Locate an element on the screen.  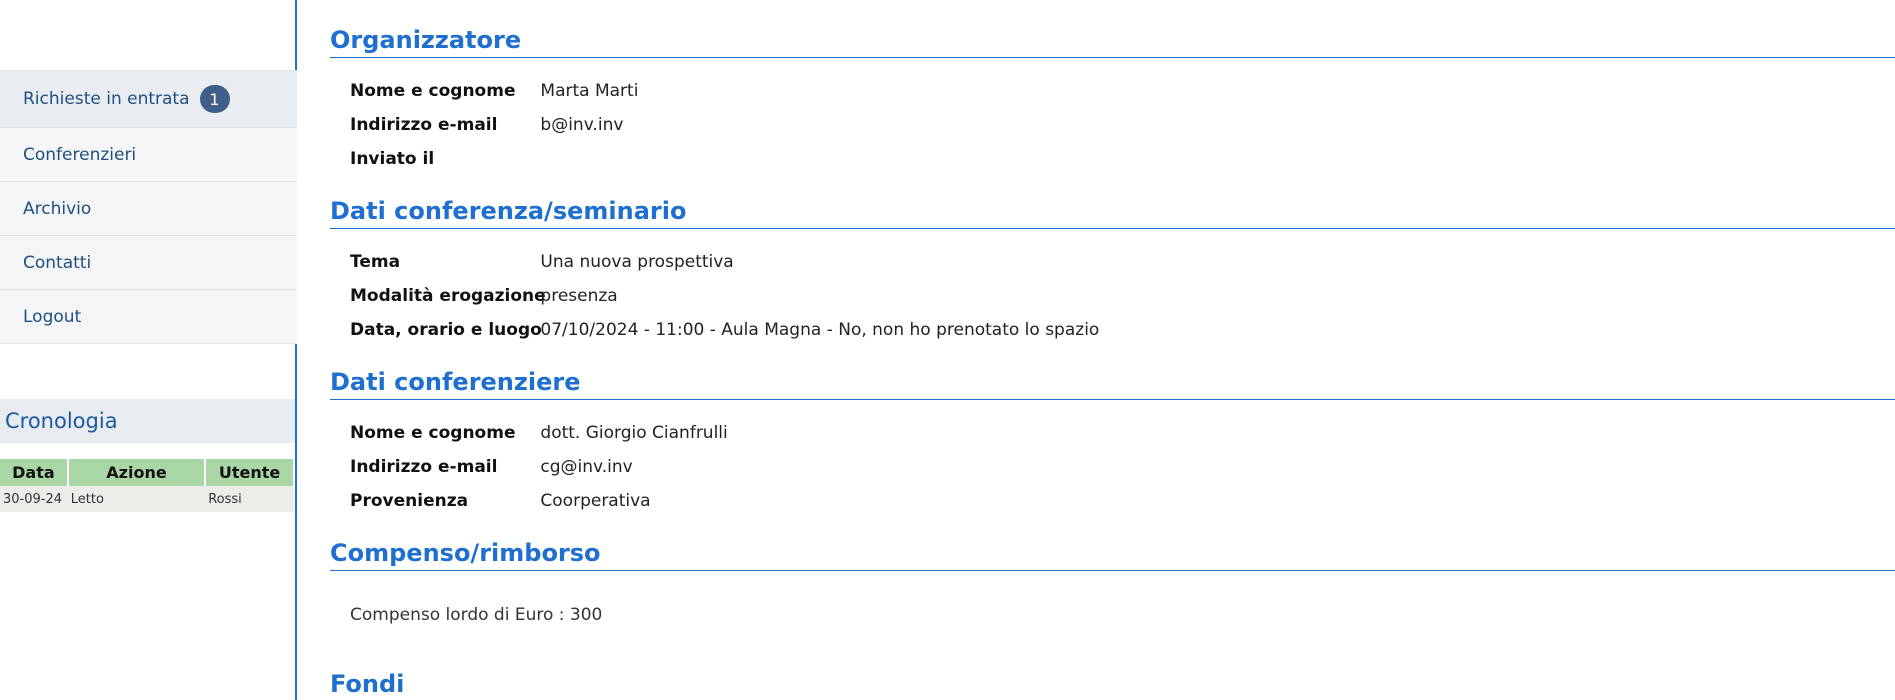
field-label: Modalità erogazione is located at coordinates (448, 296).